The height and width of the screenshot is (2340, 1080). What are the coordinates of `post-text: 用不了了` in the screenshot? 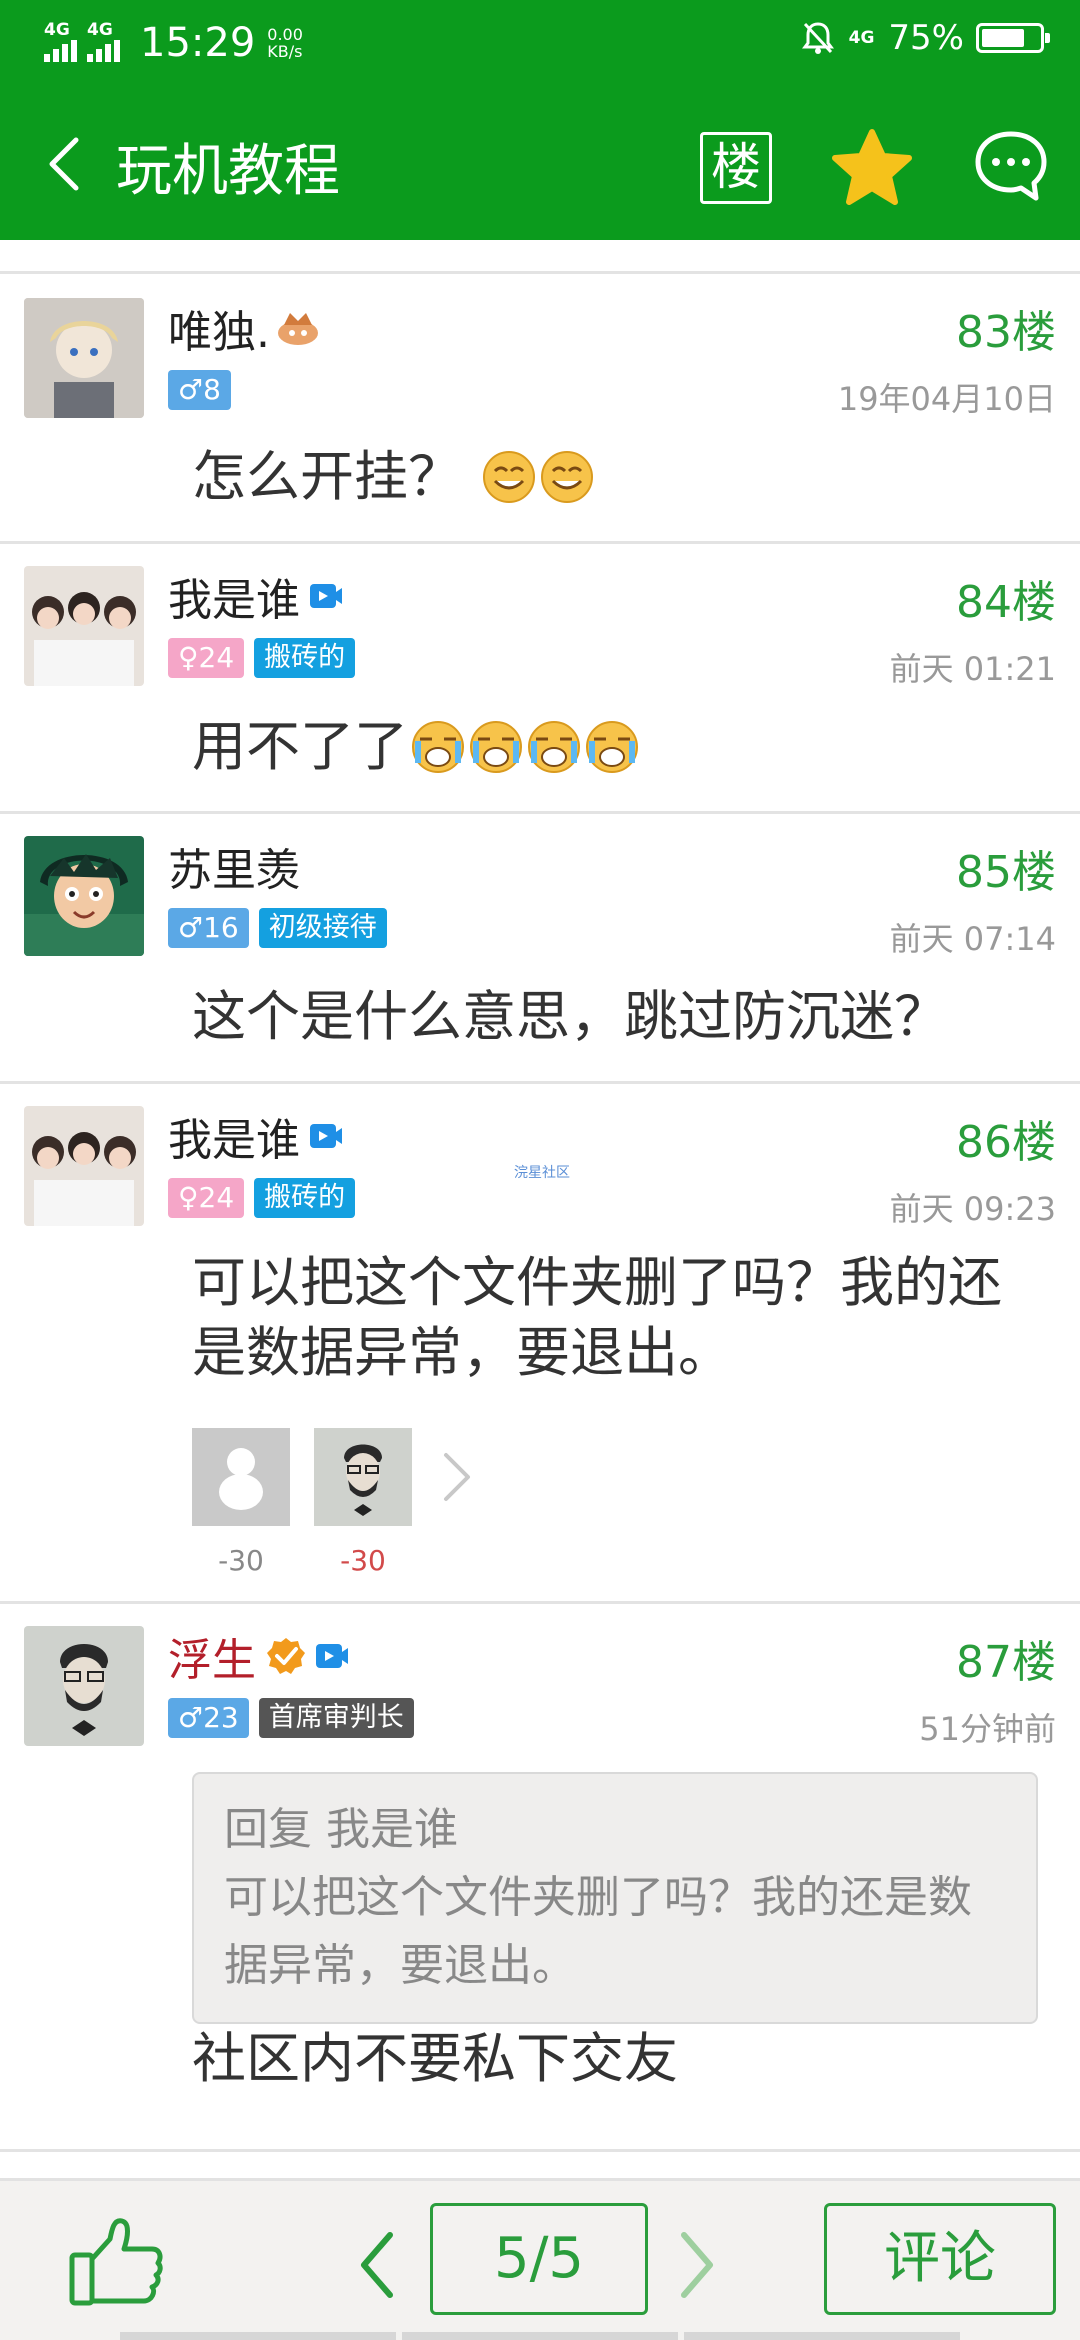 It's located at (300, 746).